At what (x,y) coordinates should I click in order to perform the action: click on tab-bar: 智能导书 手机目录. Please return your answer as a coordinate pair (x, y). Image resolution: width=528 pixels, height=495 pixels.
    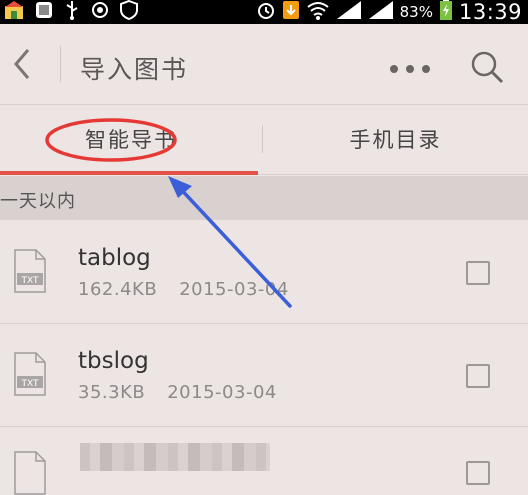
    Looking at the image, I should click on (264, 140).